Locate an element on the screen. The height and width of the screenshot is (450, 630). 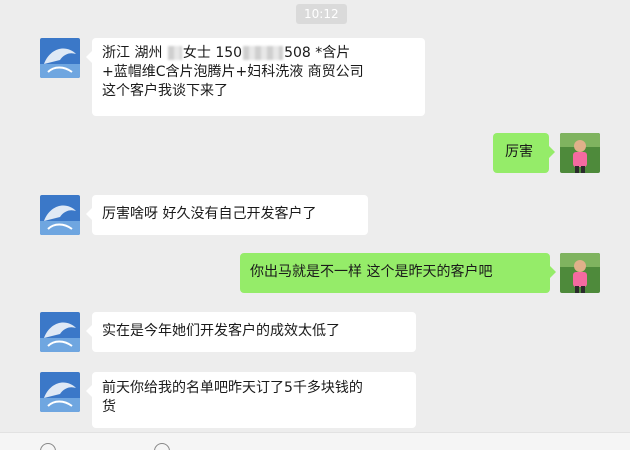
message-2-text: 厉害 is located at coordinates (519, 152).